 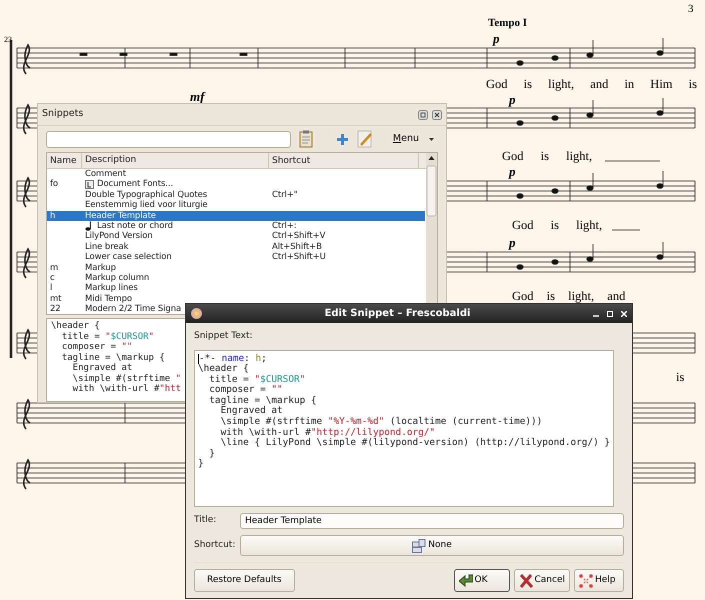 I want to click on snippet-row: h Header Template, so click(x=236, y=215).